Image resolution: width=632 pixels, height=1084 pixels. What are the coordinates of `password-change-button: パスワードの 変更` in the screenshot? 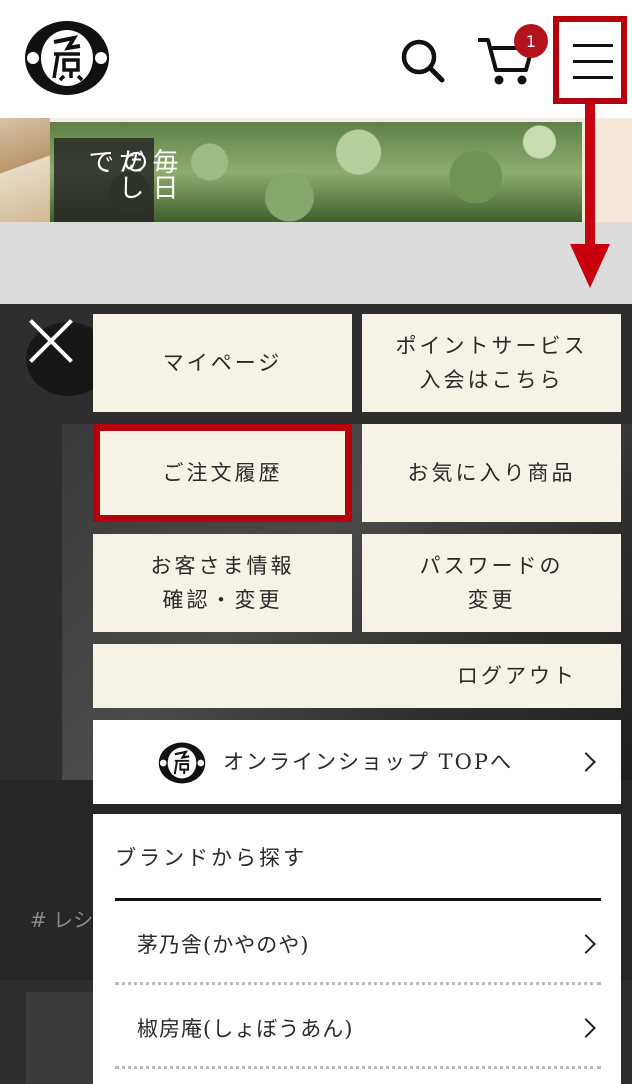 It's located at (491, 583).